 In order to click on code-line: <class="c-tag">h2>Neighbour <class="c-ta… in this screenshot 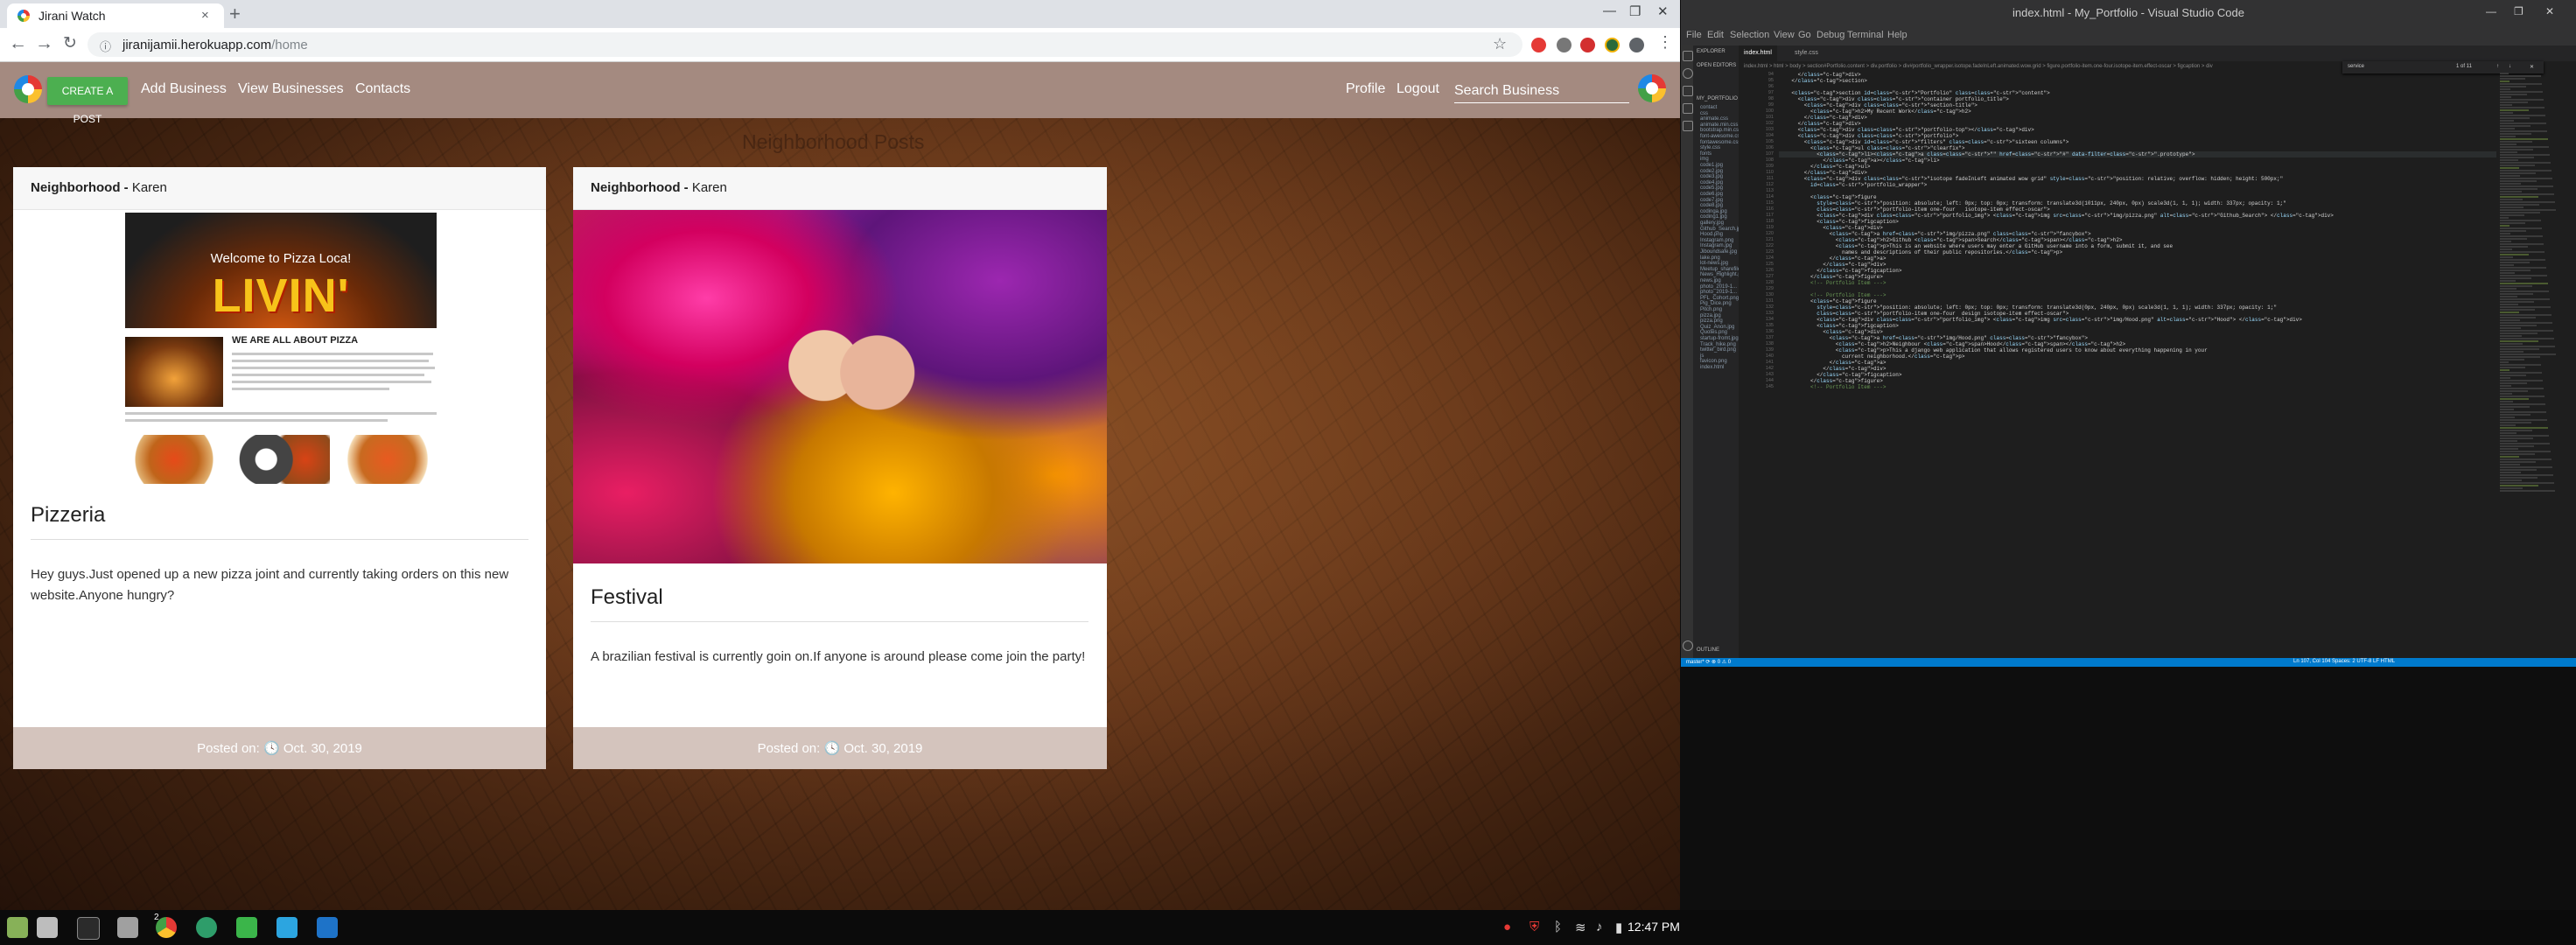, I will do `click(2137, 344)`.